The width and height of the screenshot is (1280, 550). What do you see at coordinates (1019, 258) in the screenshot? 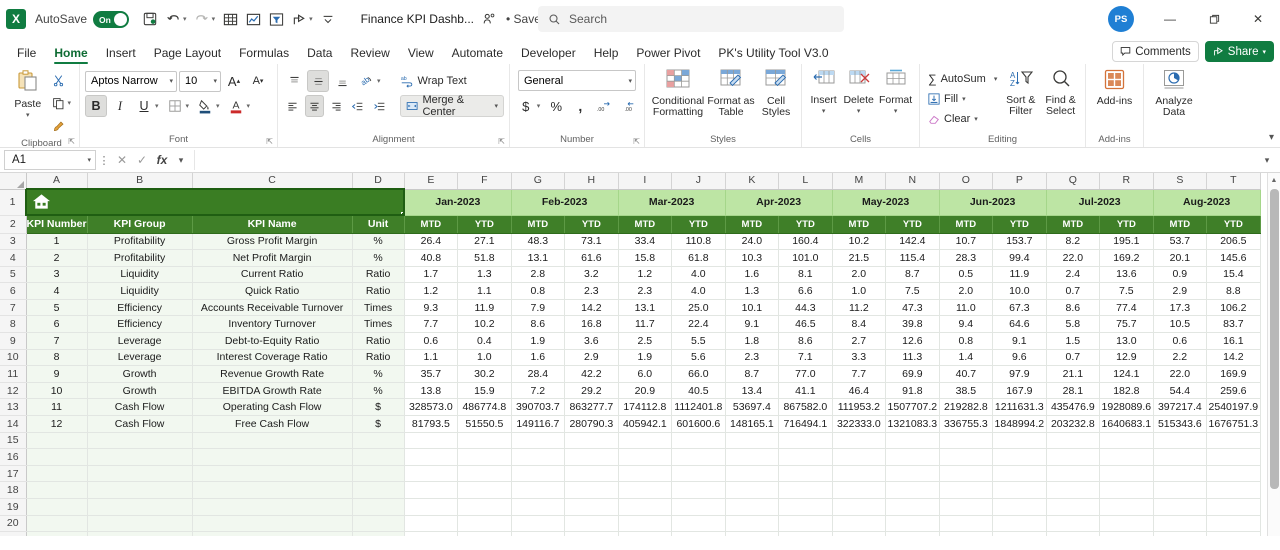
I see `cell-value: 99.4` at bounding box center [1019, 258].